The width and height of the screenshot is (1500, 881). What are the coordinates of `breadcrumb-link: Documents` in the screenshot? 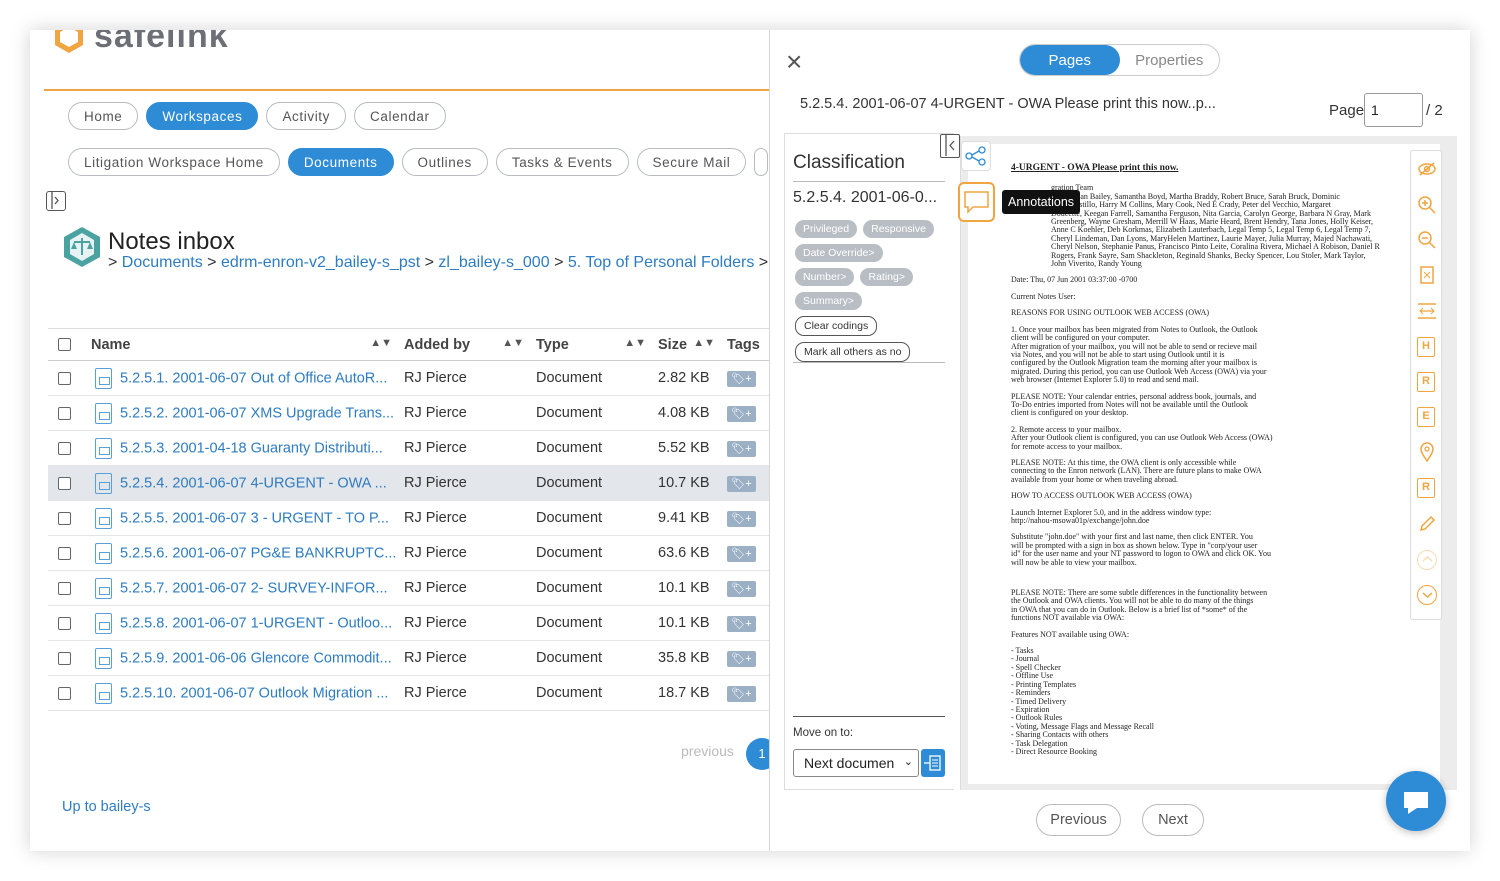 It's located at (162, 262).